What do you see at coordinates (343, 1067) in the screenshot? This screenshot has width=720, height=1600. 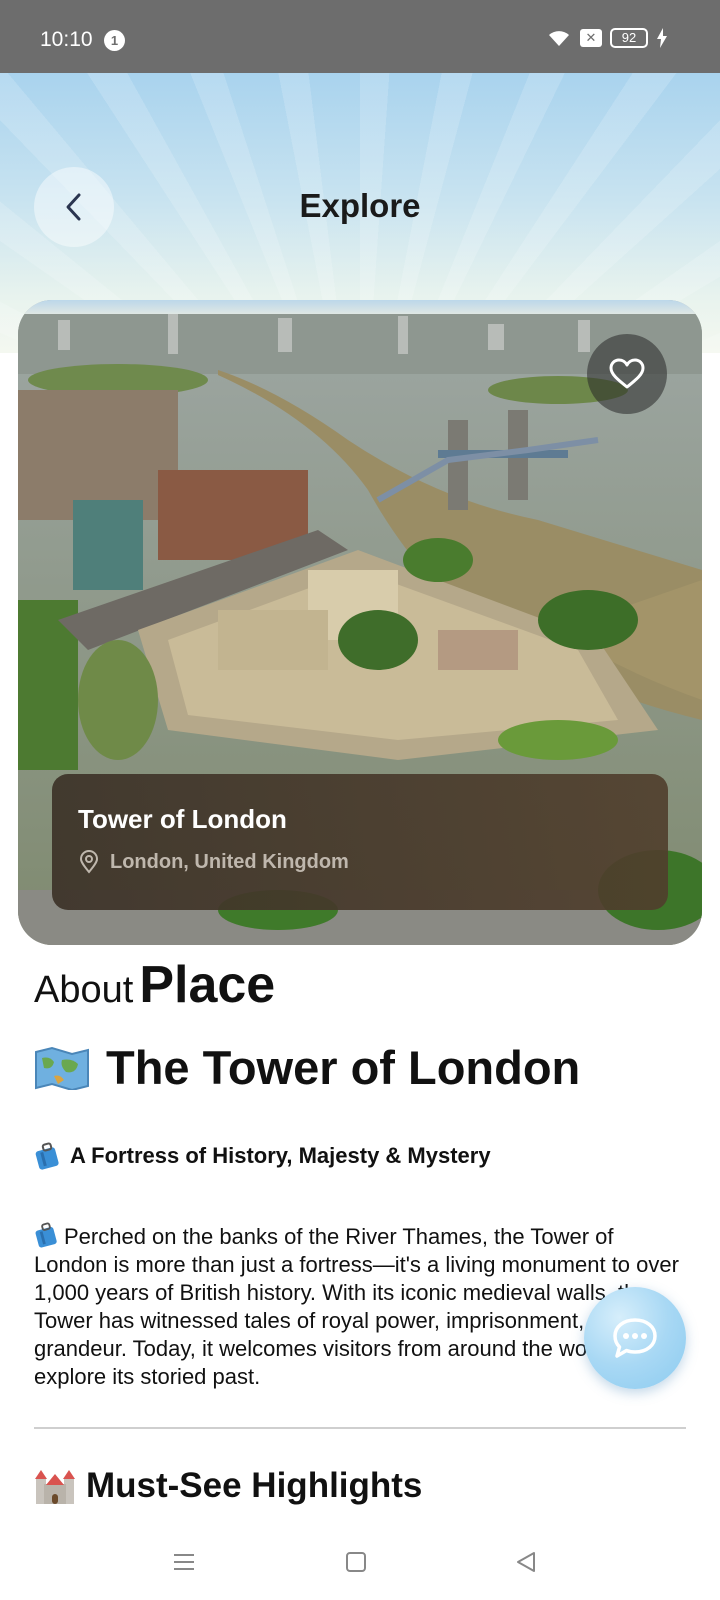 I see `article-title-text: The Tower of London` at bounding box center [343, 1067].